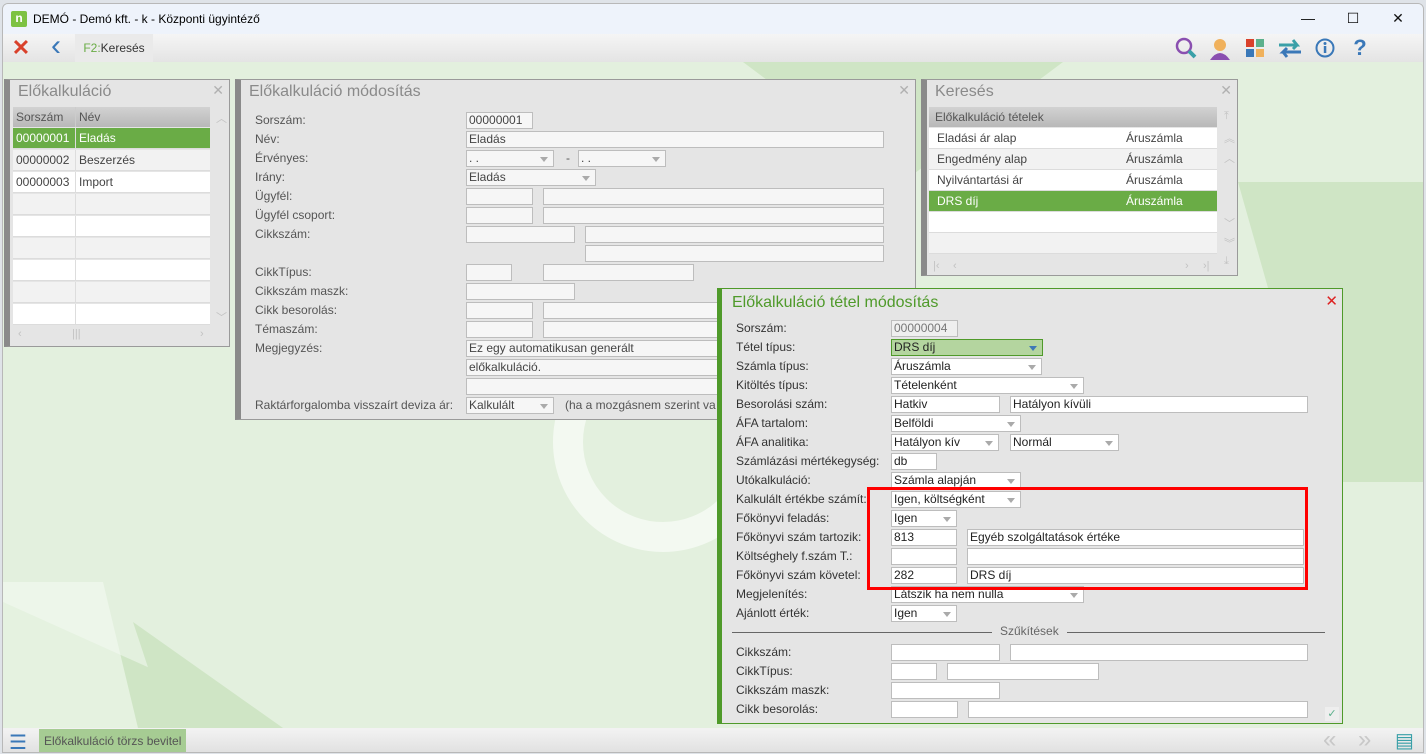  Describe the element at coordinates (1220, 48) in the screenshot. I see `user-icon` at that location.